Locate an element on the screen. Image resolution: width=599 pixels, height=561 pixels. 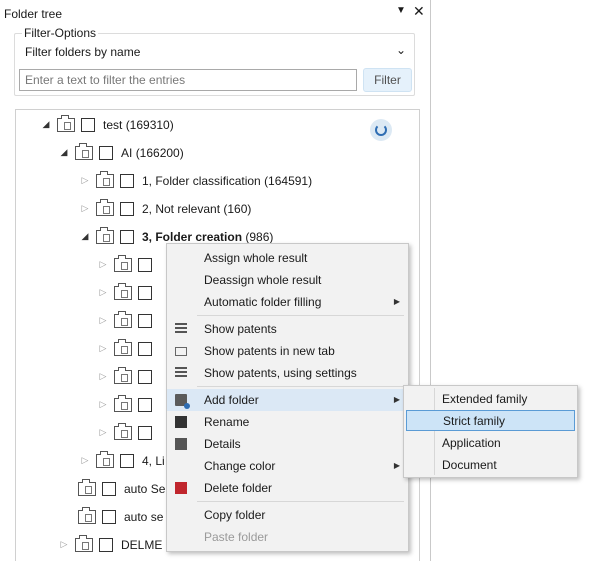
menu-item-label: Change color is located at coordinates (240, 466).